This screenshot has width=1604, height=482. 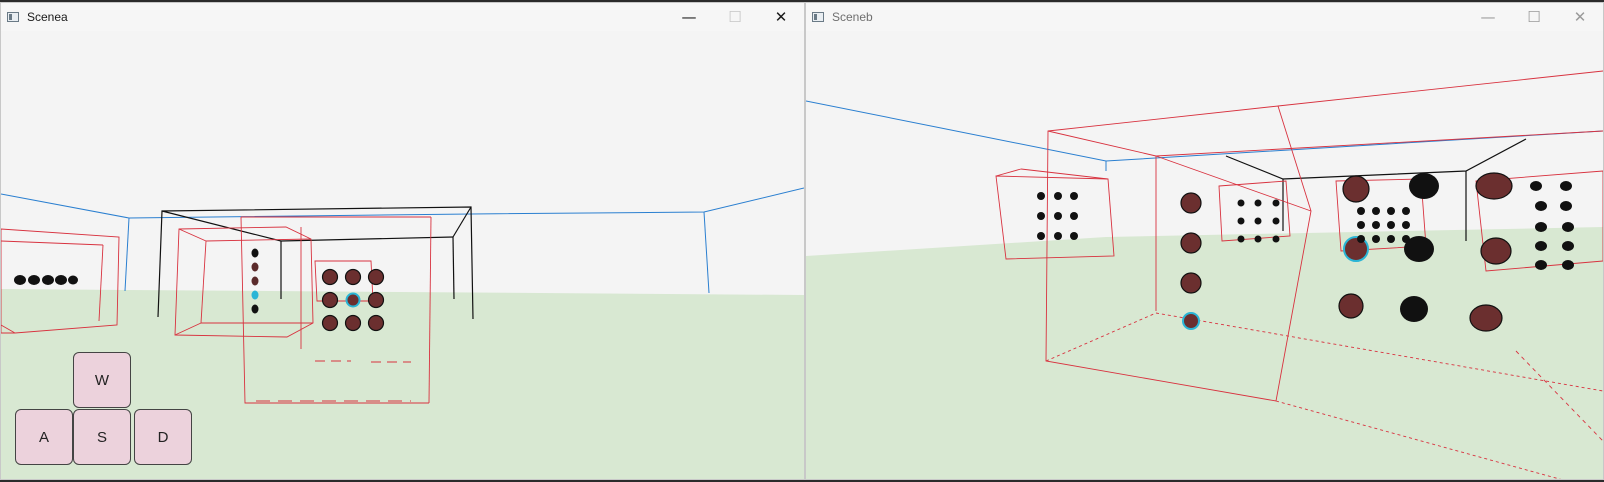 I want to click on title-bar: Sceneb — ☐ ✕, so click(x=1204, y=17).